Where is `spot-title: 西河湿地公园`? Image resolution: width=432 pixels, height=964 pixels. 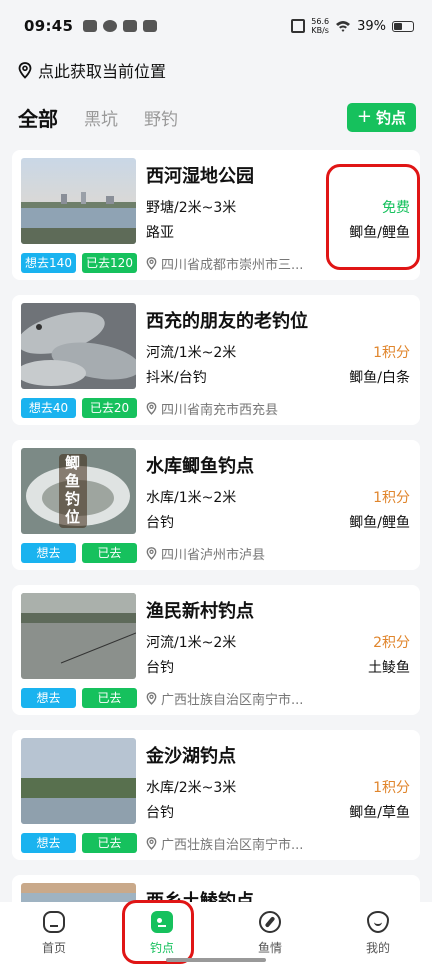 spot-title: 西河湿地公园 is located at coordinates (200, 176).